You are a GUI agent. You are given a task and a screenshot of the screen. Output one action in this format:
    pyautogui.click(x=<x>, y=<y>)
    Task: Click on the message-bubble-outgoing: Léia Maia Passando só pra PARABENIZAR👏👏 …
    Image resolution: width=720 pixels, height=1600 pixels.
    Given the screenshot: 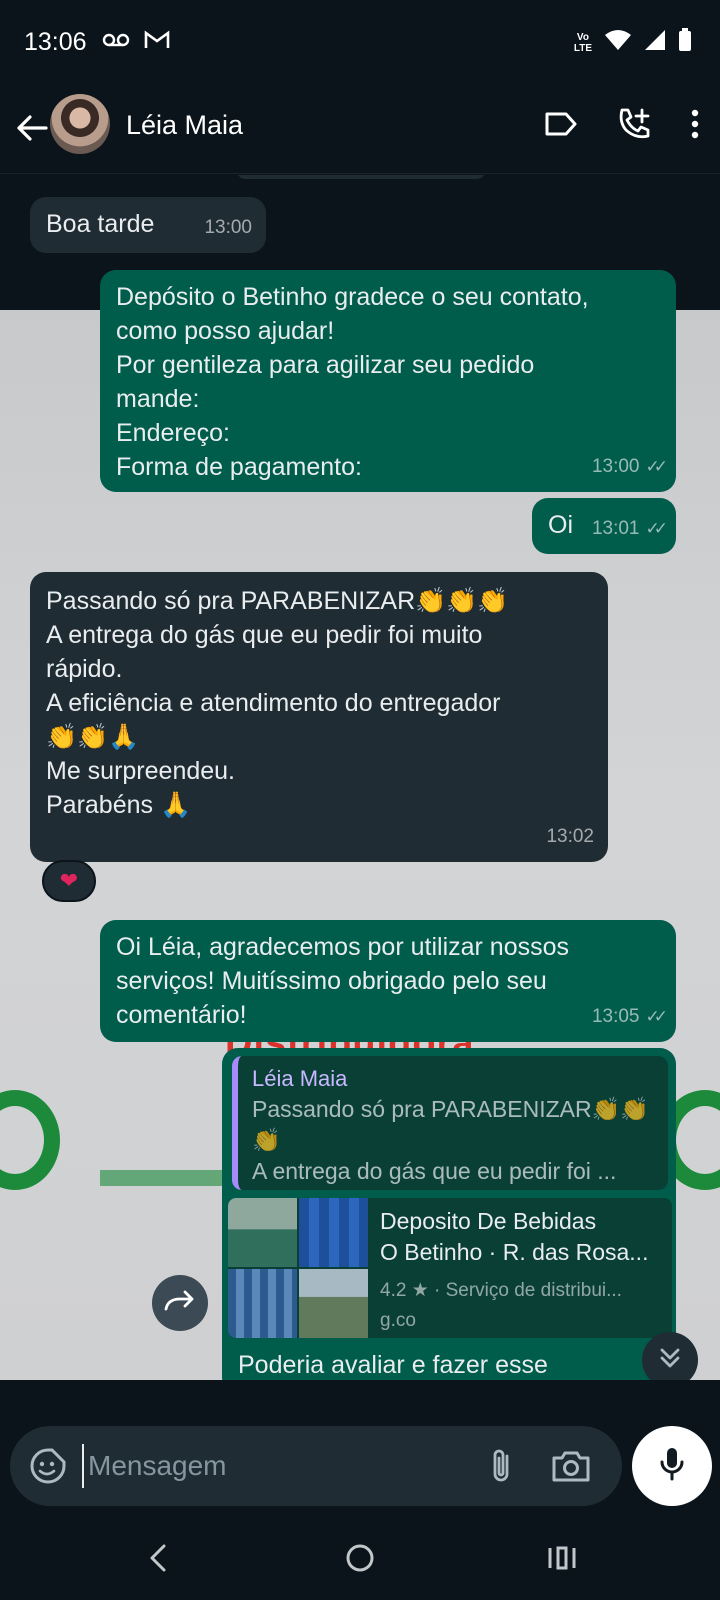 What is the action you would take?
    pyautogui.click(x=449, y=1214)
    